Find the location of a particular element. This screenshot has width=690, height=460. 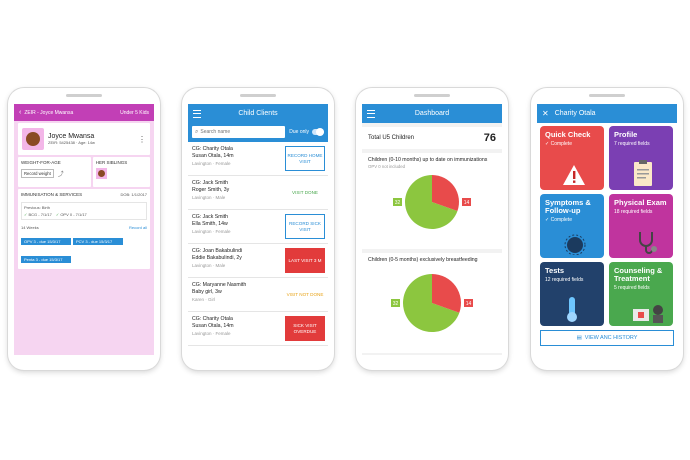

tile-title: Quick Check is located at coordinates (568, 134).